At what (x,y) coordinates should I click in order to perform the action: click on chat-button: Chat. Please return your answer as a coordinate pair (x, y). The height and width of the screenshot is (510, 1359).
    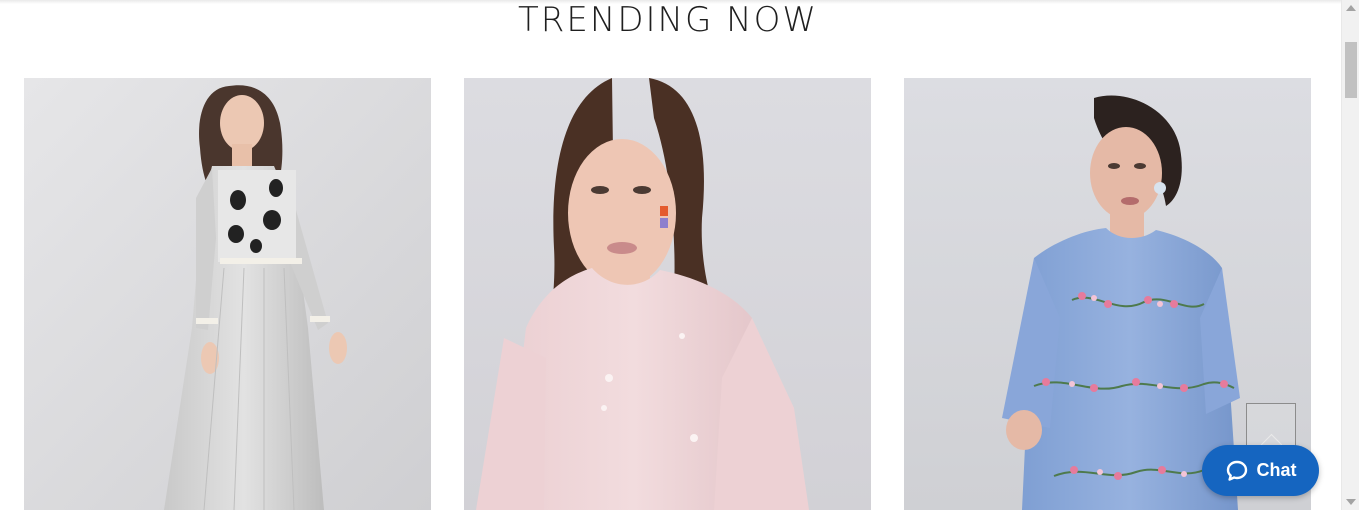
    Looking at the image, I should click on (1260, 470).